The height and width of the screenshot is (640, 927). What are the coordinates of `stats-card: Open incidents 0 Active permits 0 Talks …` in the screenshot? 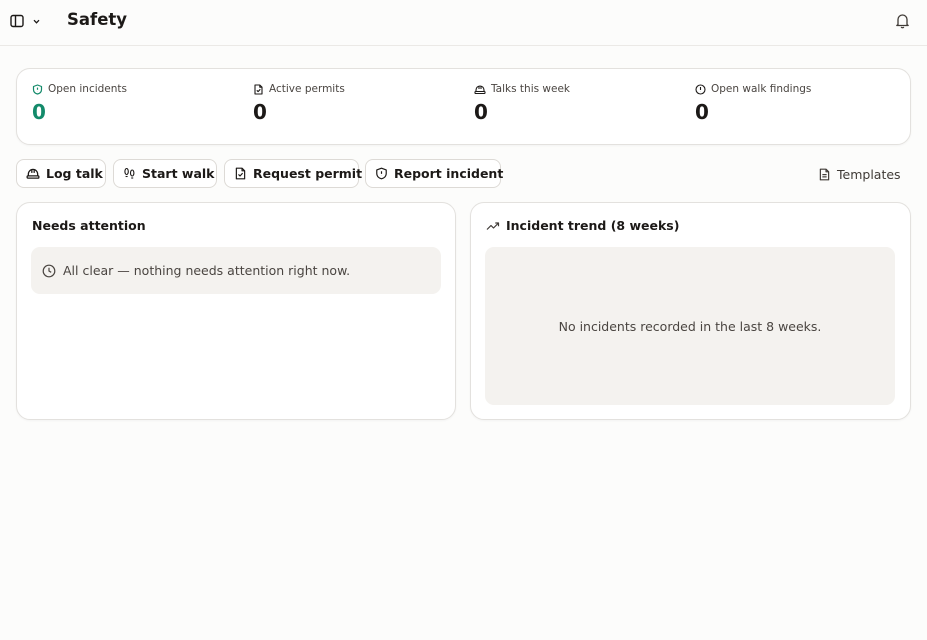 It's located at (463, 106).